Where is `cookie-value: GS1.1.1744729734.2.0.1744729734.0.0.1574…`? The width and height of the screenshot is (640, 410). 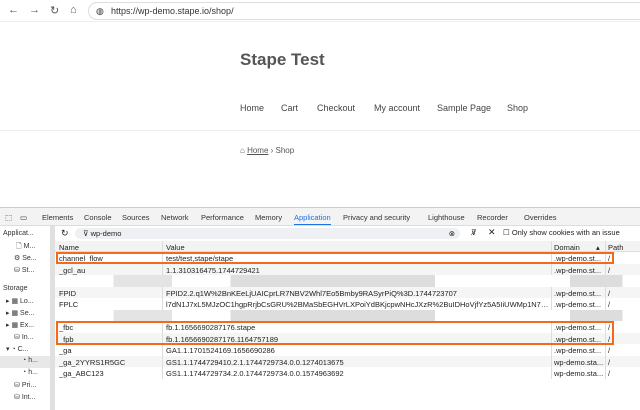
cookie-value: GS1.1.1744729734.2.0.1744729734.0.0.1574… is located at coordinates (255, 373).